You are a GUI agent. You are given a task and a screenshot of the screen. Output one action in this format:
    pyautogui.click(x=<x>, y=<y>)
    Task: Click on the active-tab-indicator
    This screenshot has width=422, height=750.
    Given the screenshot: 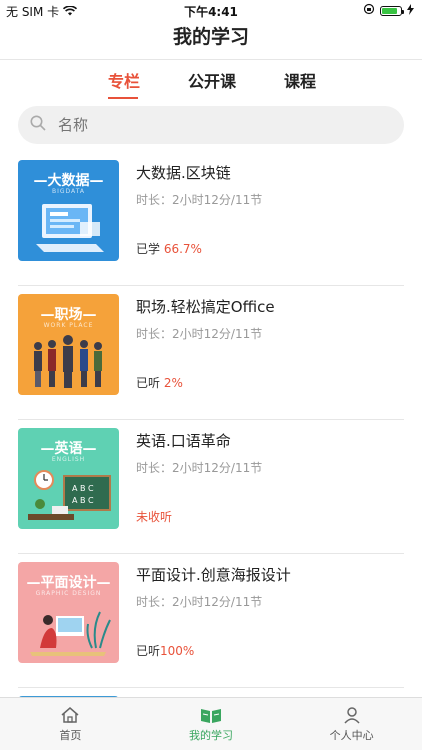 What is the action you would take?
    pyautogui.click(x=123, y=98)
    